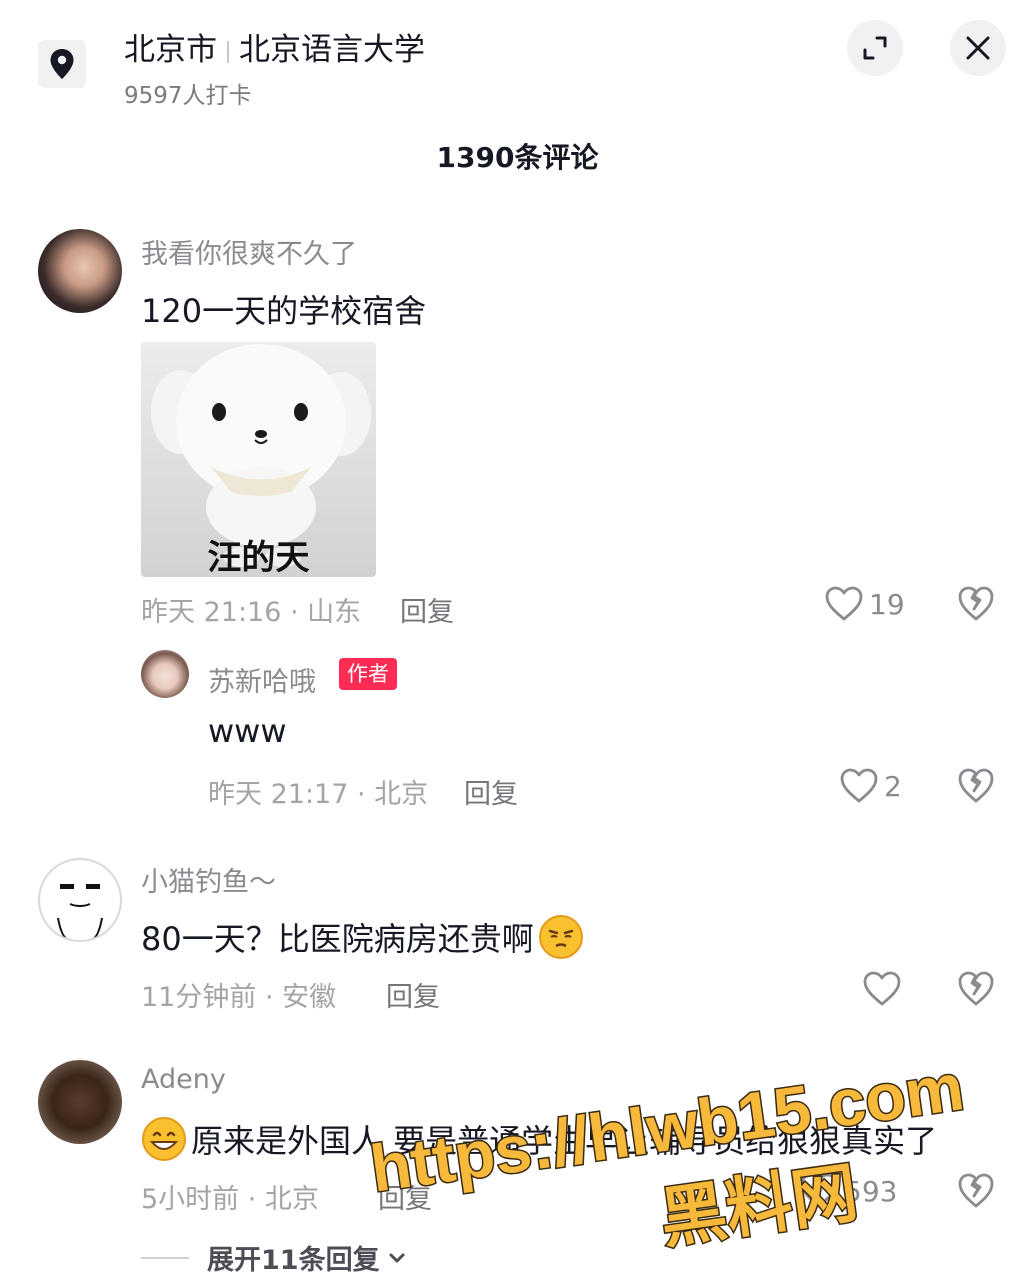 The width and height of the screenshot is (1035, 1280). I want to click on close-icon, so click(978, 48).